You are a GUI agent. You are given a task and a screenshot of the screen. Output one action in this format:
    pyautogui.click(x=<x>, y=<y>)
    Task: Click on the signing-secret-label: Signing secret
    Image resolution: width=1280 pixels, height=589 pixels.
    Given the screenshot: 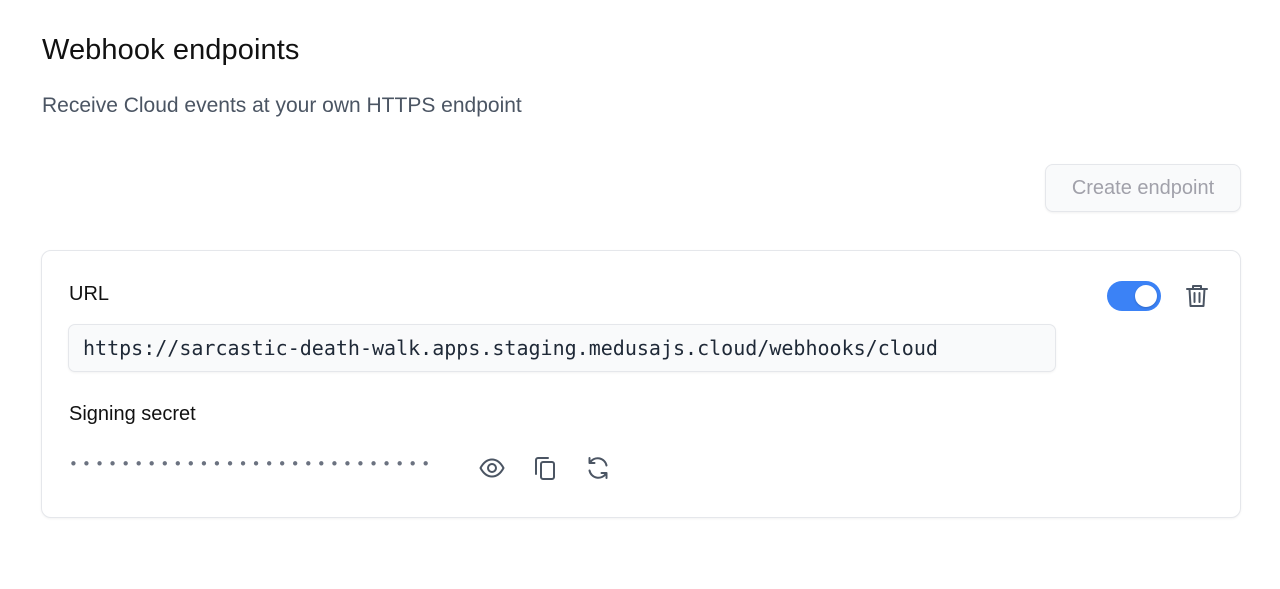 What is the action you would take?
    pyautogui.click(x=132, y=414)
    